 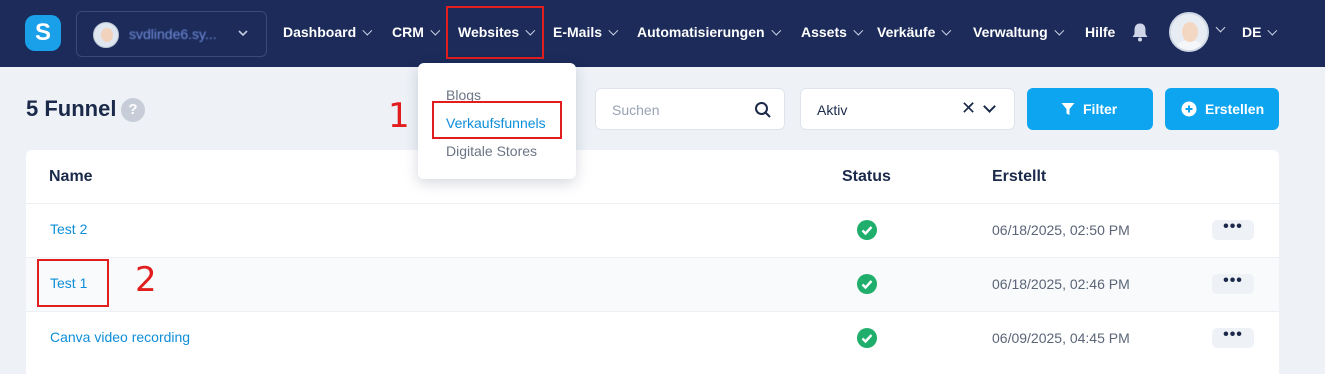 I want to click on annotation-highlight-verkaufsfunnels, so click(x=497, y=120).